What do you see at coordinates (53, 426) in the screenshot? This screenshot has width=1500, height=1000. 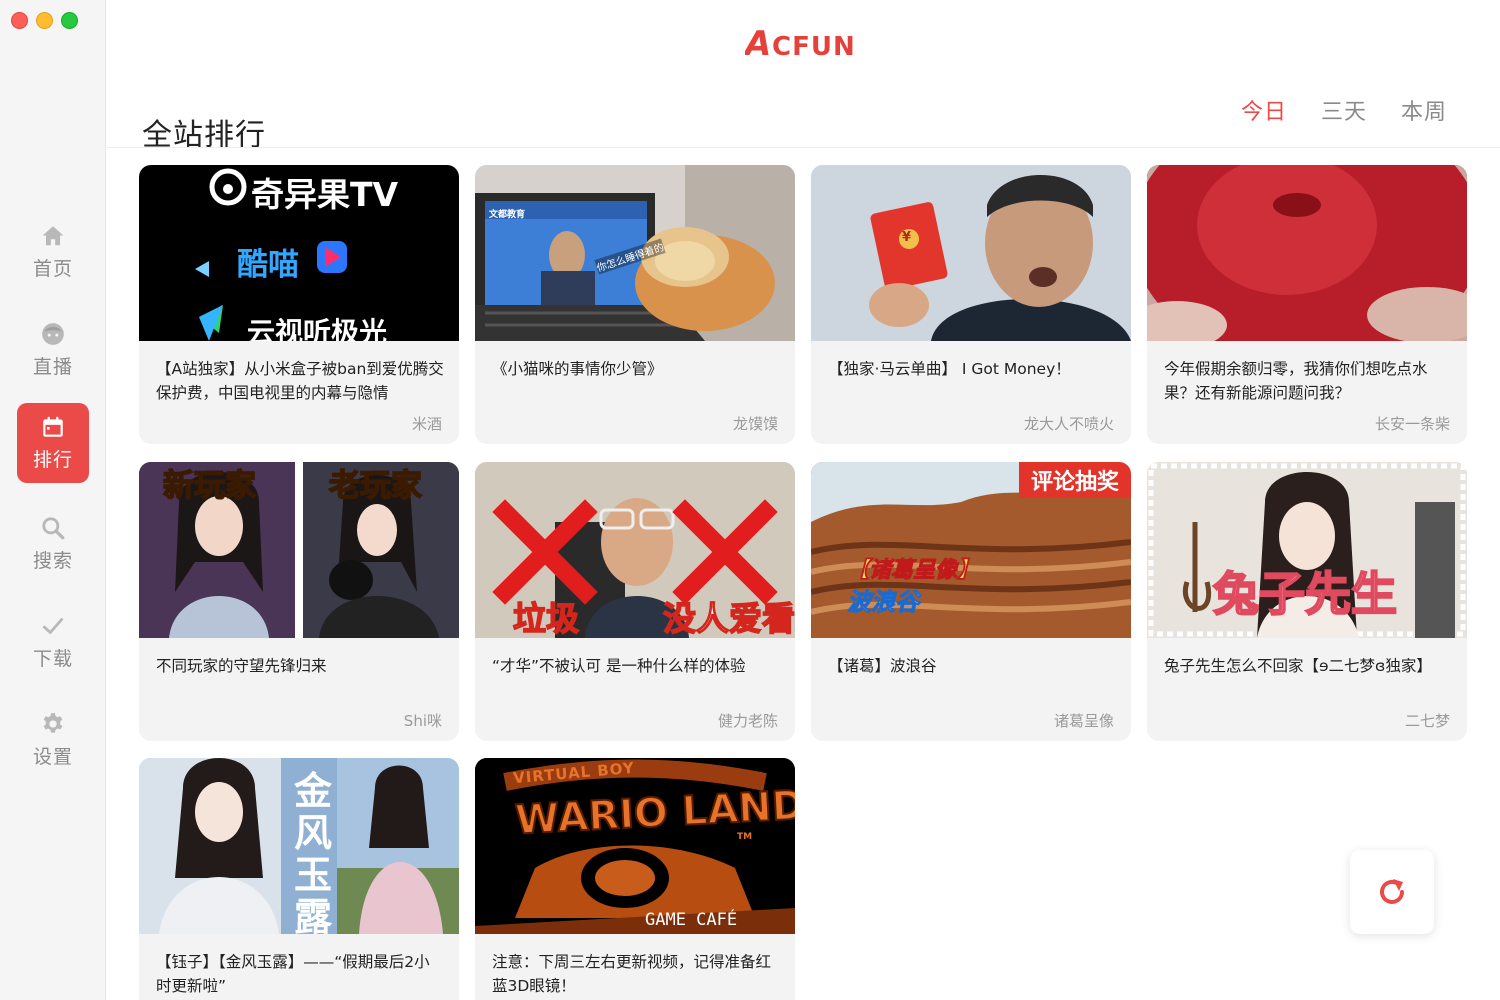 I see `calendar-icon` at bounding box center [53, 426].